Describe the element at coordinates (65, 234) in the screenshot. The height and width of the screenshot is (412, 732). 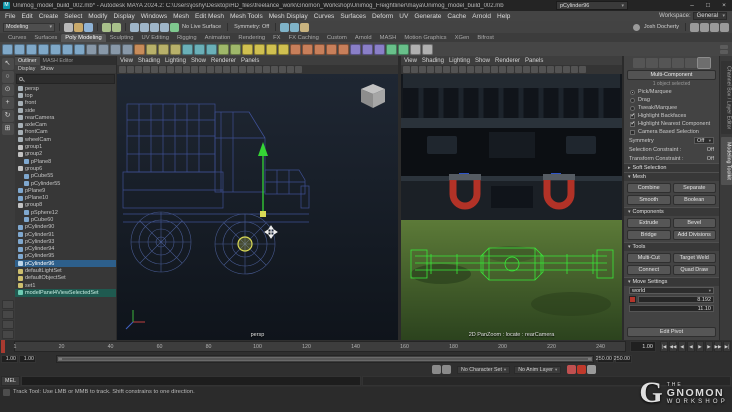
I see `outliner-item: pCylinder91` at that location.